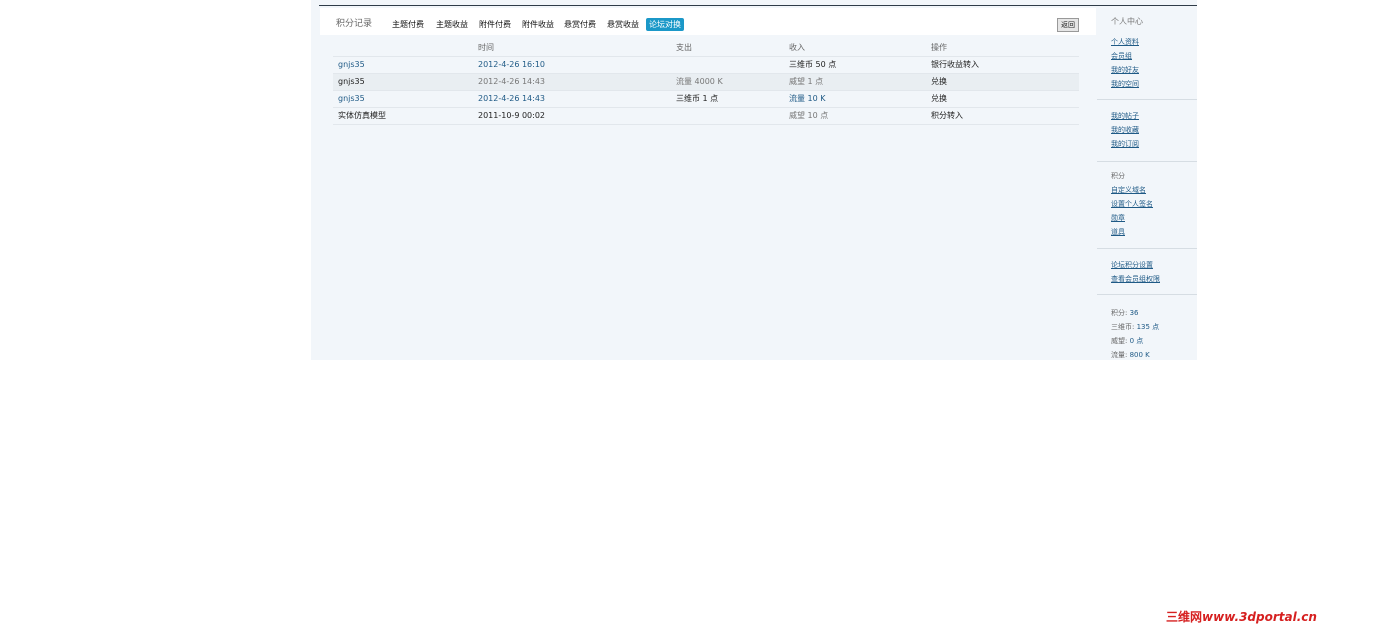 The width and height of the screenshot is (1387, 630). I want to click on row-income: 威望 10 点, so click(809, 115).